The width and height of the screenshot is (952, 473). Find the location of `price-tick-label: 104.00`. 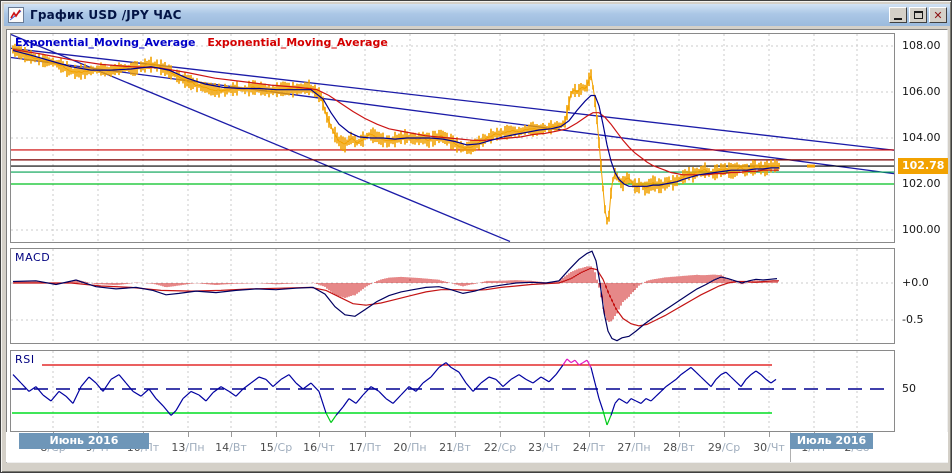

price-tick-label: 104.00 is located at coordinates (921, 137).